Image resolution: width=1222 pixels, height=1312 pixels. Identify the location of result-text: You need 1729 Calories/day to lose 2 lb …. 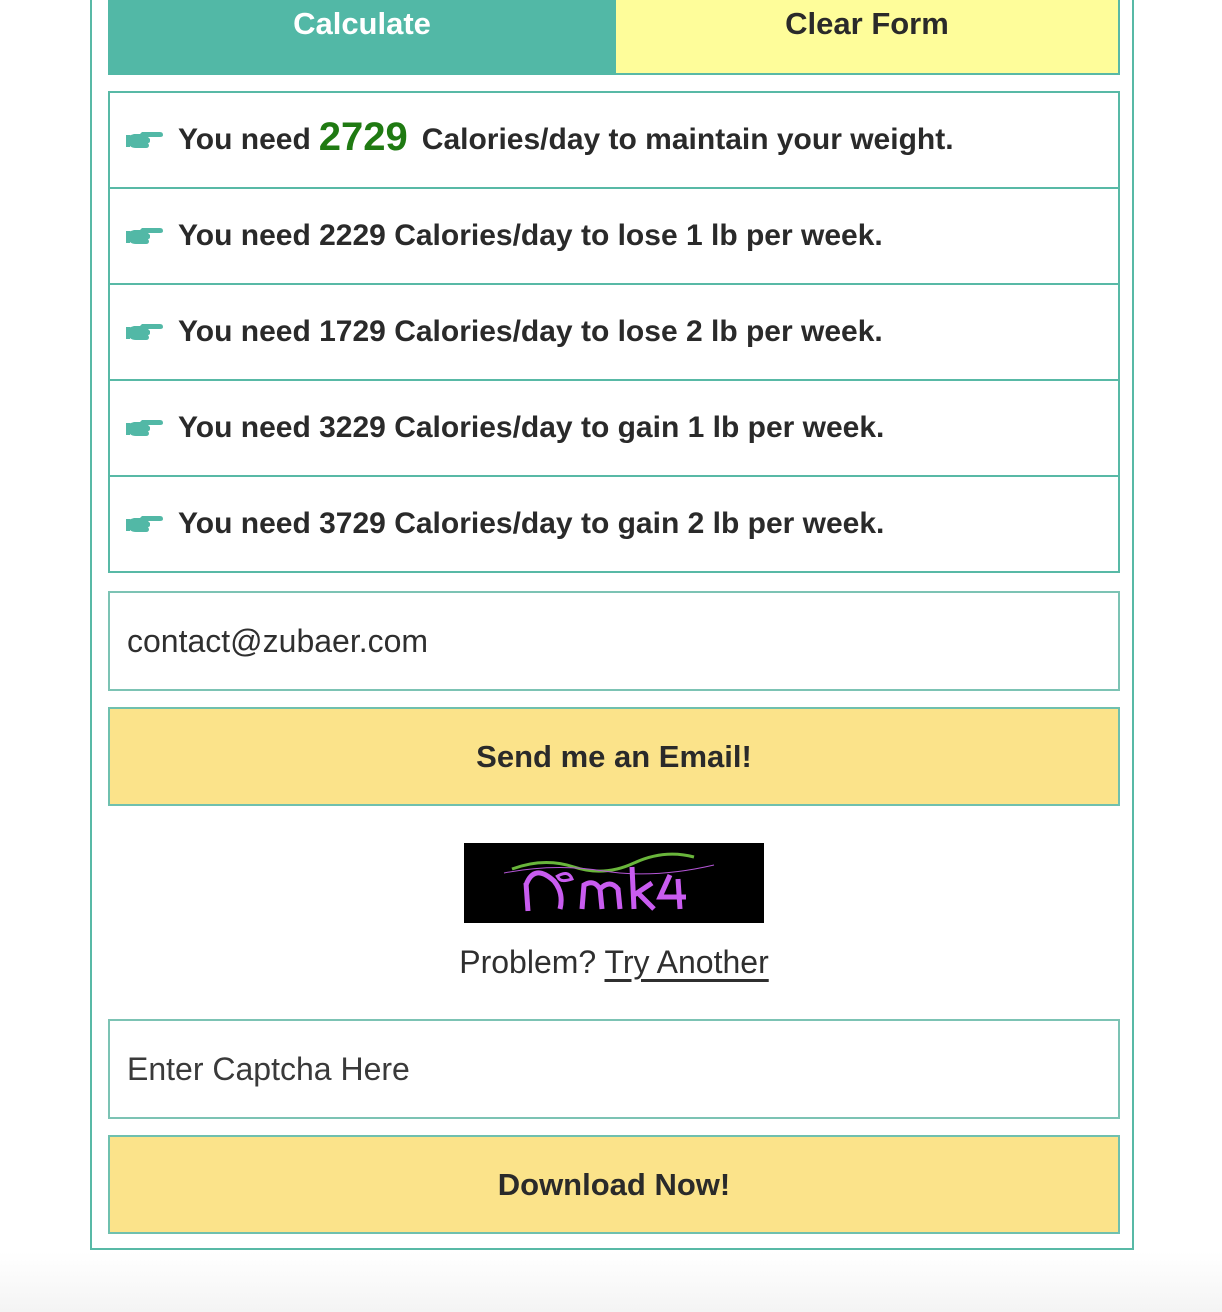
(530, 331).